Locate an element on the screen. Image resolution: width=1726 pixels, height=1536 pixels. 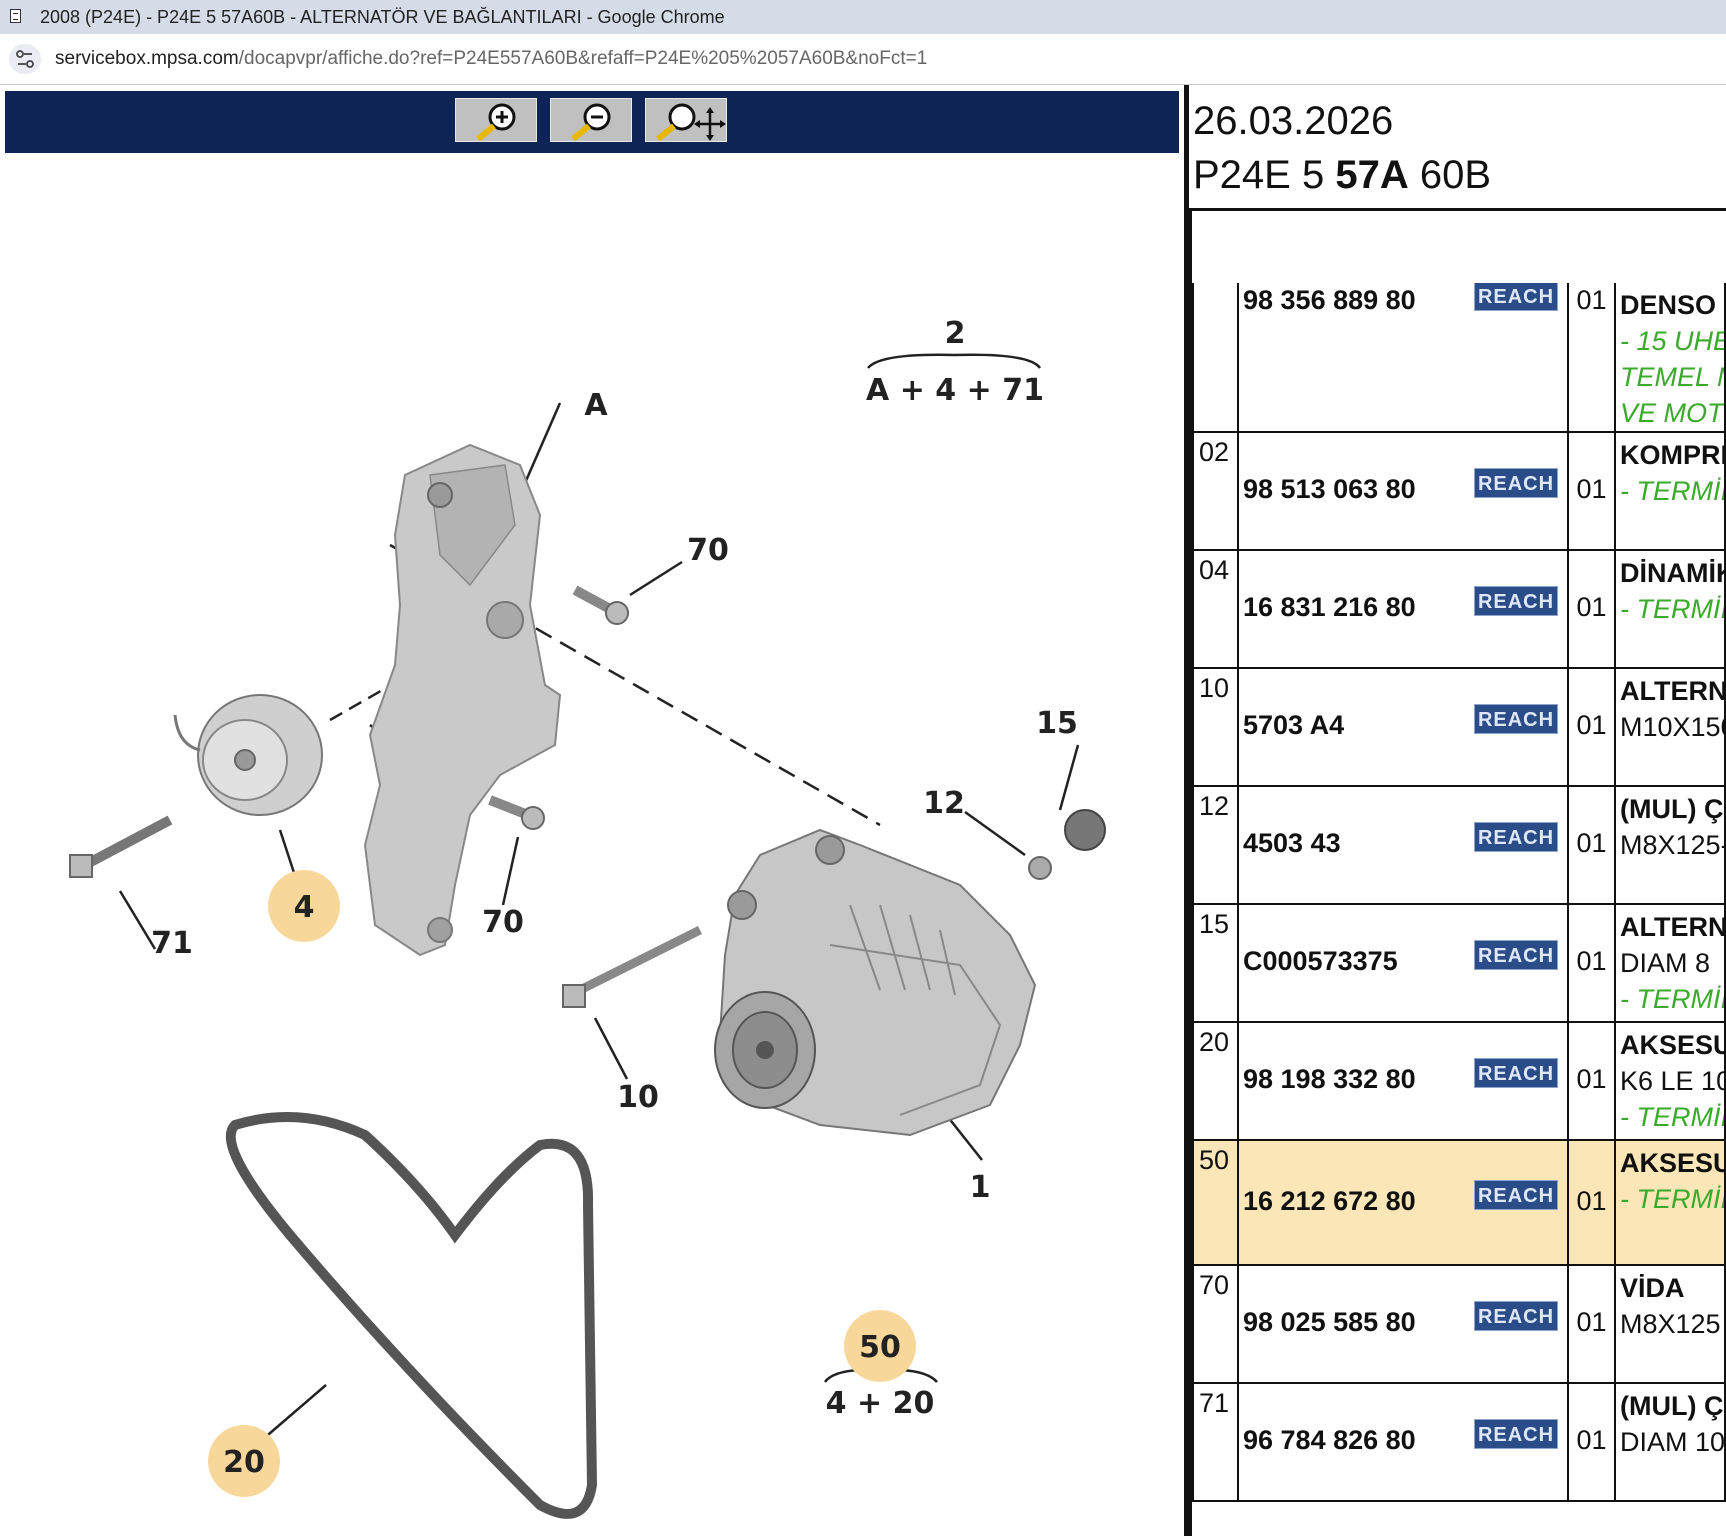
parts-row: 0298 513 063 80 REACH 01KOMPRE - TERMİI is located at coordinates (1459, 491).